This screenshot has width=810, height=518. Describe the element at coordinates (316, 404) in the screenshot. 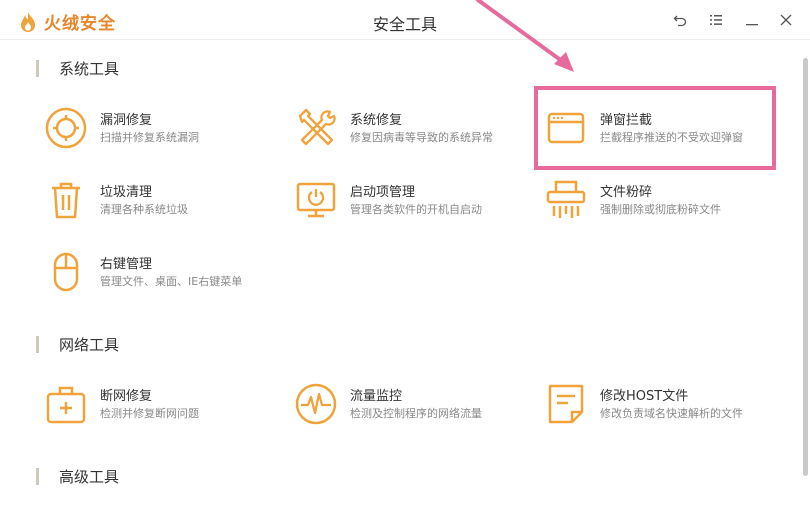

I see `traffic-pulse-icon` at that location.